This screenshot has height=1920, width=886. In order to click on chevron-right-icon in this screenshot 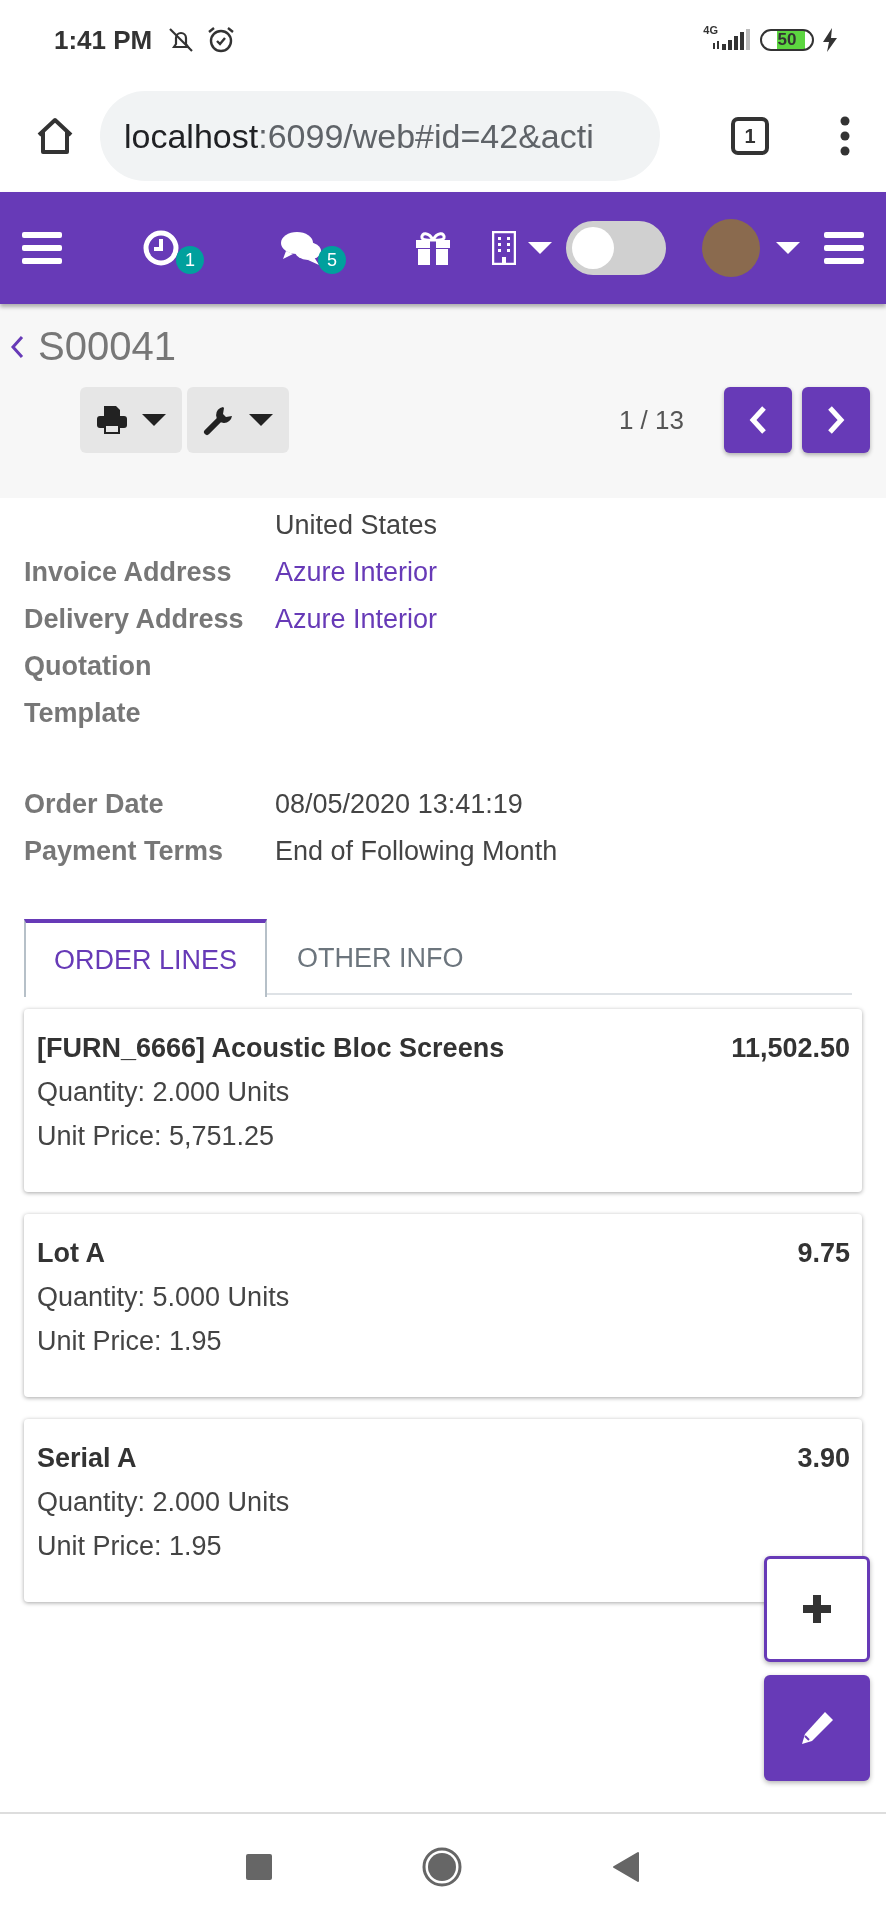, I will do `click(836, 420)`.